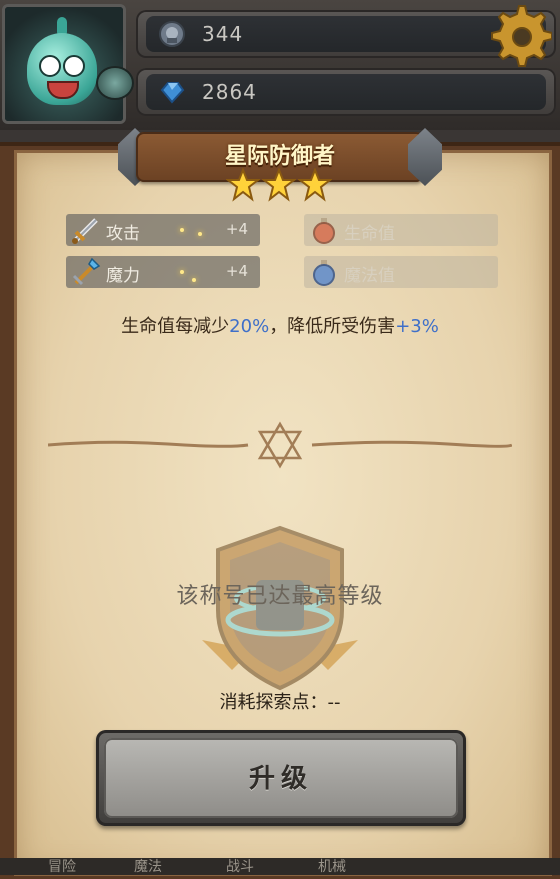 Image resolution: width=560 pixels, height=879 pixels. Describe the element at coordinates (64, 64) in the screenshot. I see `player-avatar` at that location.